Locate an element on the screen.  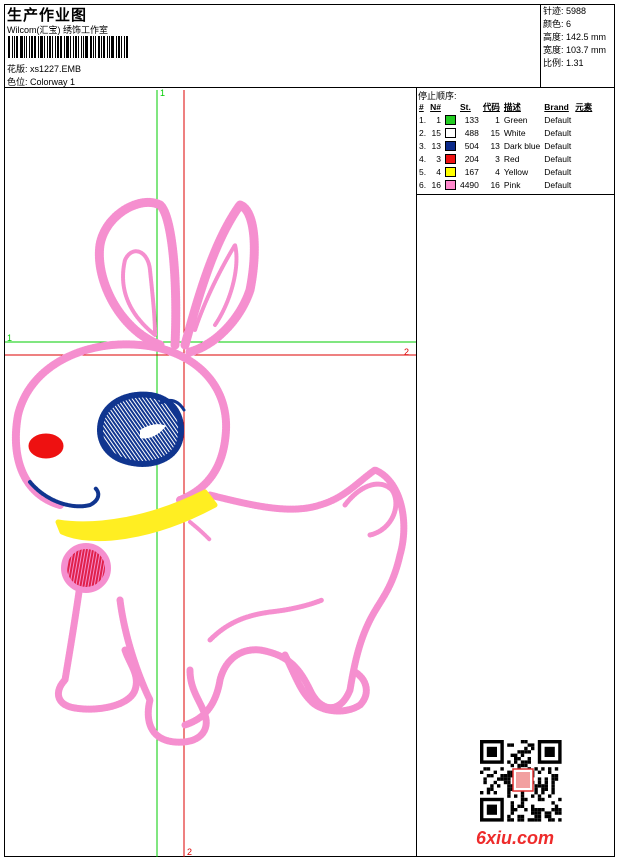
table-row: 1. 1 133 1 Green Default is located at coordinates (505, 119).